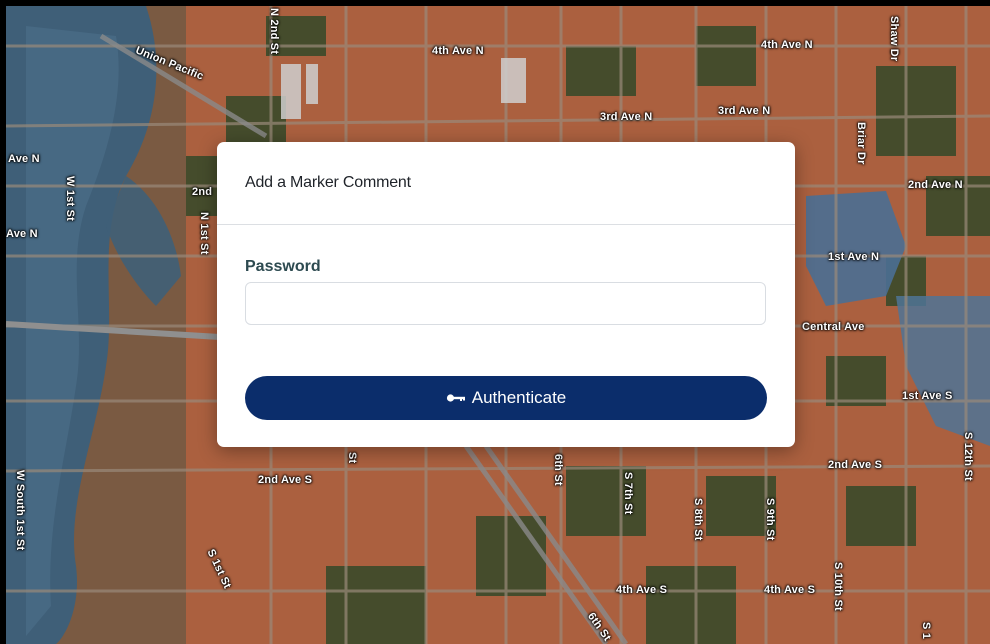  Describe the element at coordinates (861, 143) in the screenshot. I see `map-label-briar-dr: Briar Dr` at that location.